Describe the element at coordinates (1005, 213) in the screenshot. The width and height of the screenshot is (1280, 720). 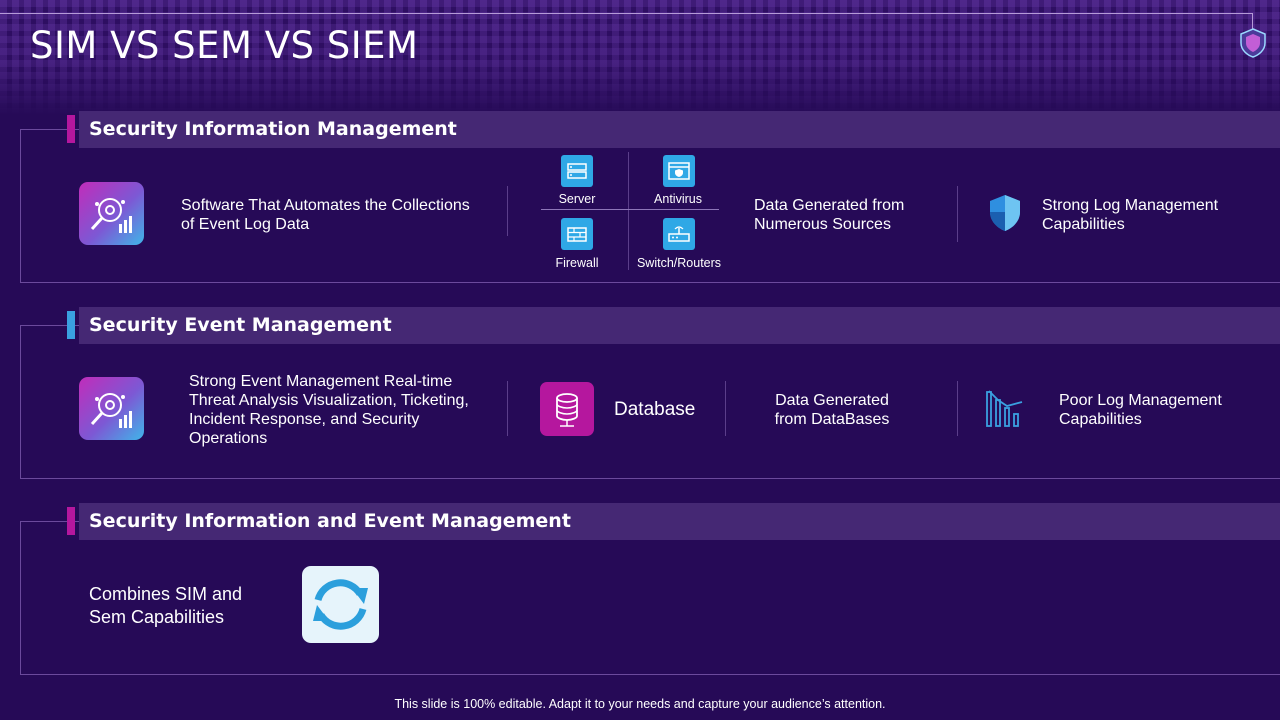
I see `shield-icon` at that location.